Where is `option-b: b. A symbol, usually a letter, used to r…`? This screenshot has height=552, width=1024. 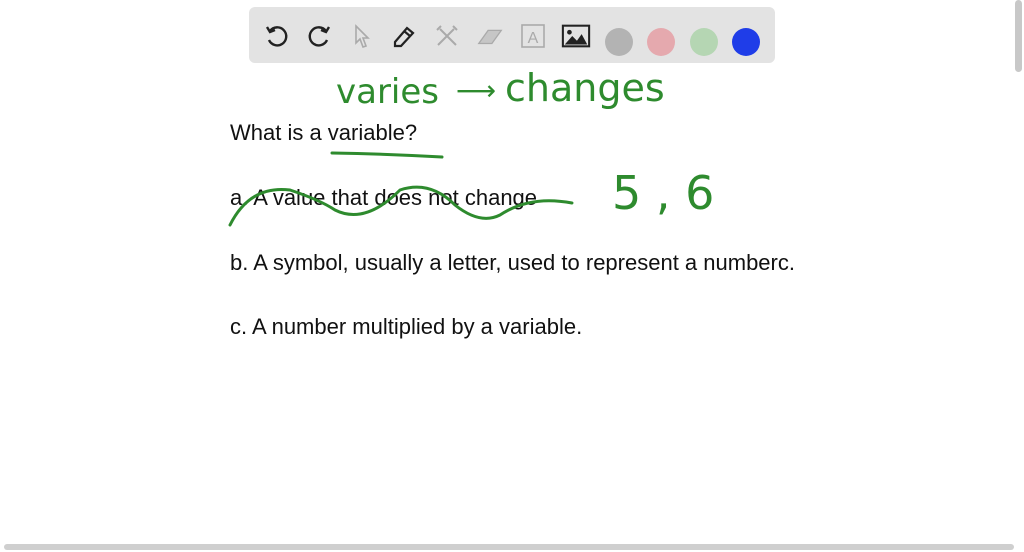
option-b: b. A symbol, usually a letter, used to r… is located at coordinates (512, 262).